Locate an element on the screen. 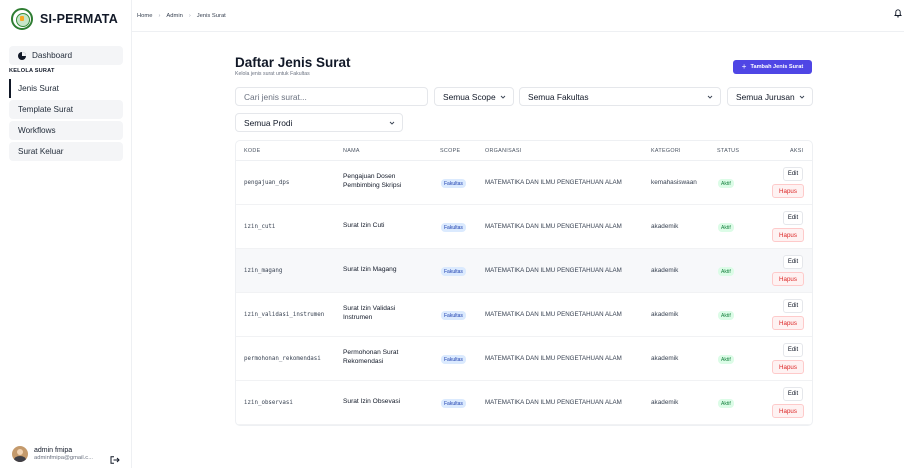  scope-select-value: Semua Scope is located at coordinates (469, 96).